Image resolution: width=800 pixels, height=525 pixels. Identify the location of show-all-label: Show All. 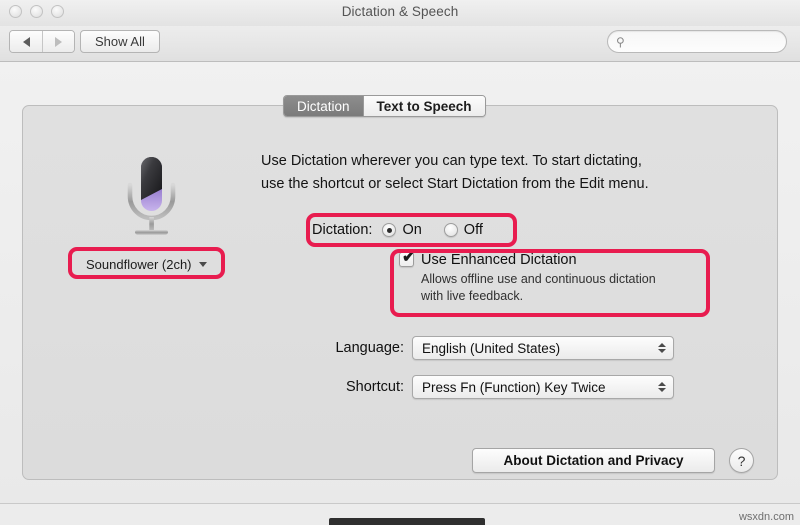
(120, 41).